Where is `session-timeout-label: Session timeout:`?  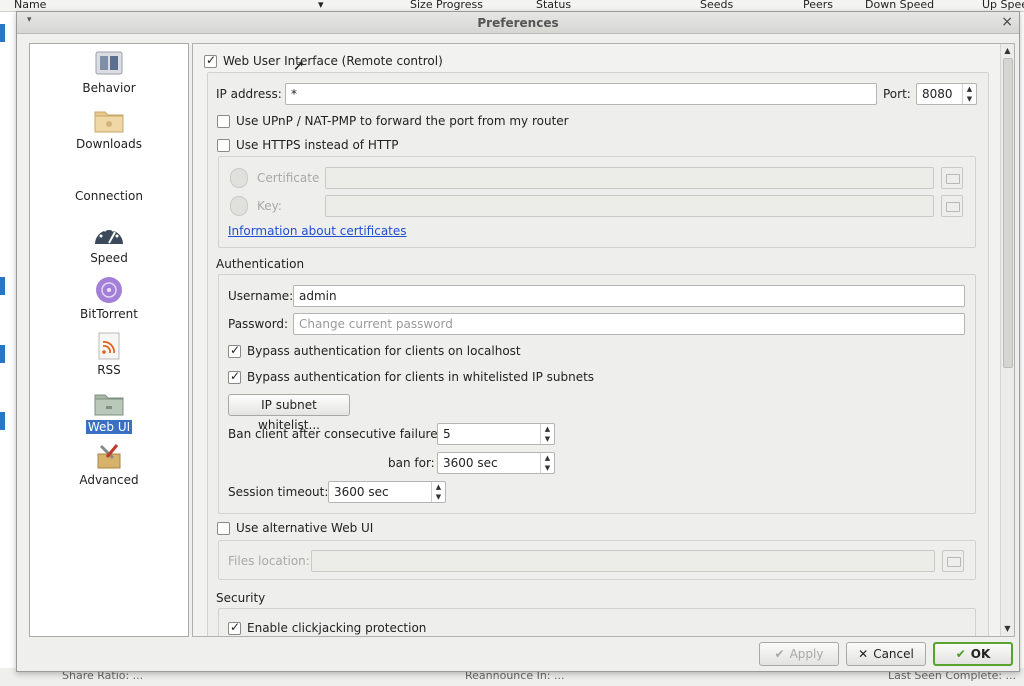
session-timeout-label: Session timeout: is located at coordinates (278, 492).